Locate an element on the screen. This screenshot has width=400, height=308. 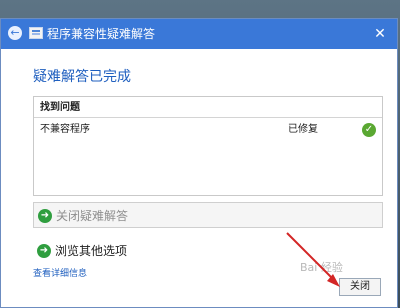
close-troubleshooter-option: ➜ 关闭疑难解答 is located at coordinates (208, 215).